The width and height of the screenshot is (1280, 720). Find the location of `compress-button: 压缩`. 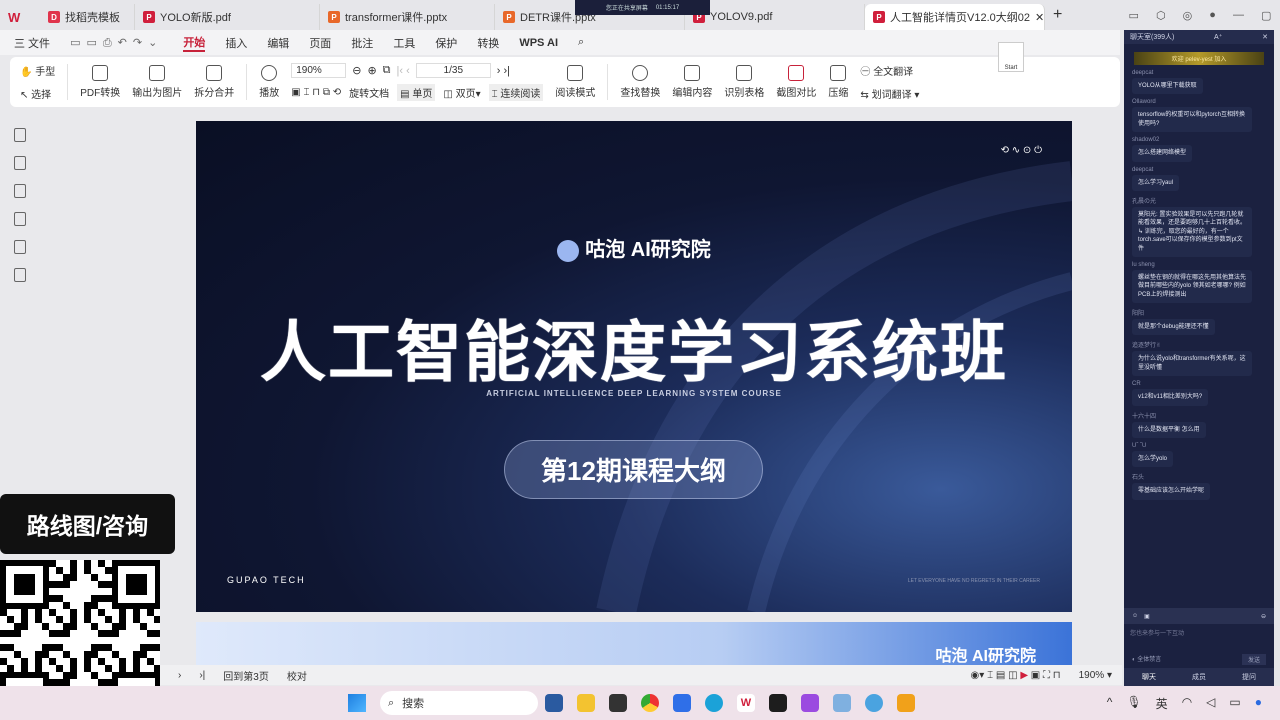

compress-button: 压缩 is located at coordinates (838, 82).